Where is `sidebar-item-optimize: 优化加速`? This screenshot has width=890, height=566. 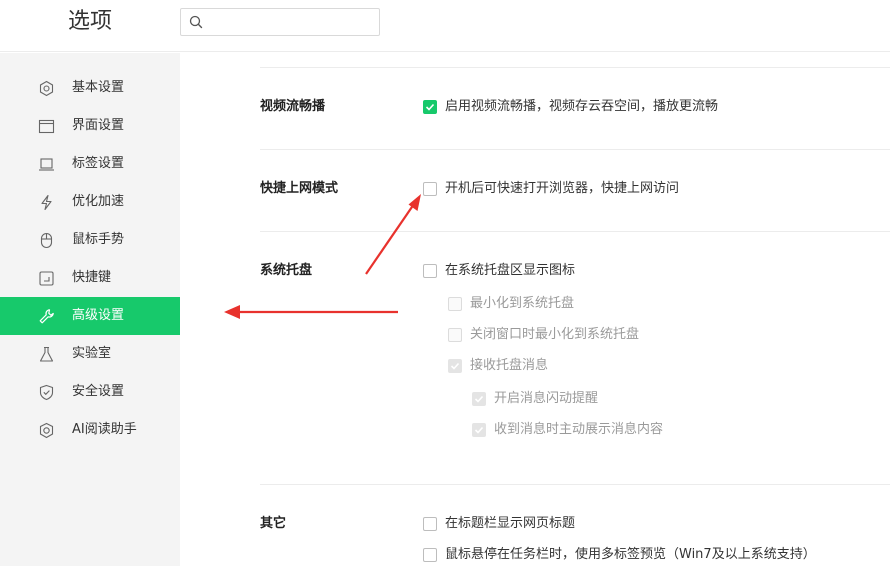 sidebar-item-optimize: 优化加速 is located at coordinates (90, 202).